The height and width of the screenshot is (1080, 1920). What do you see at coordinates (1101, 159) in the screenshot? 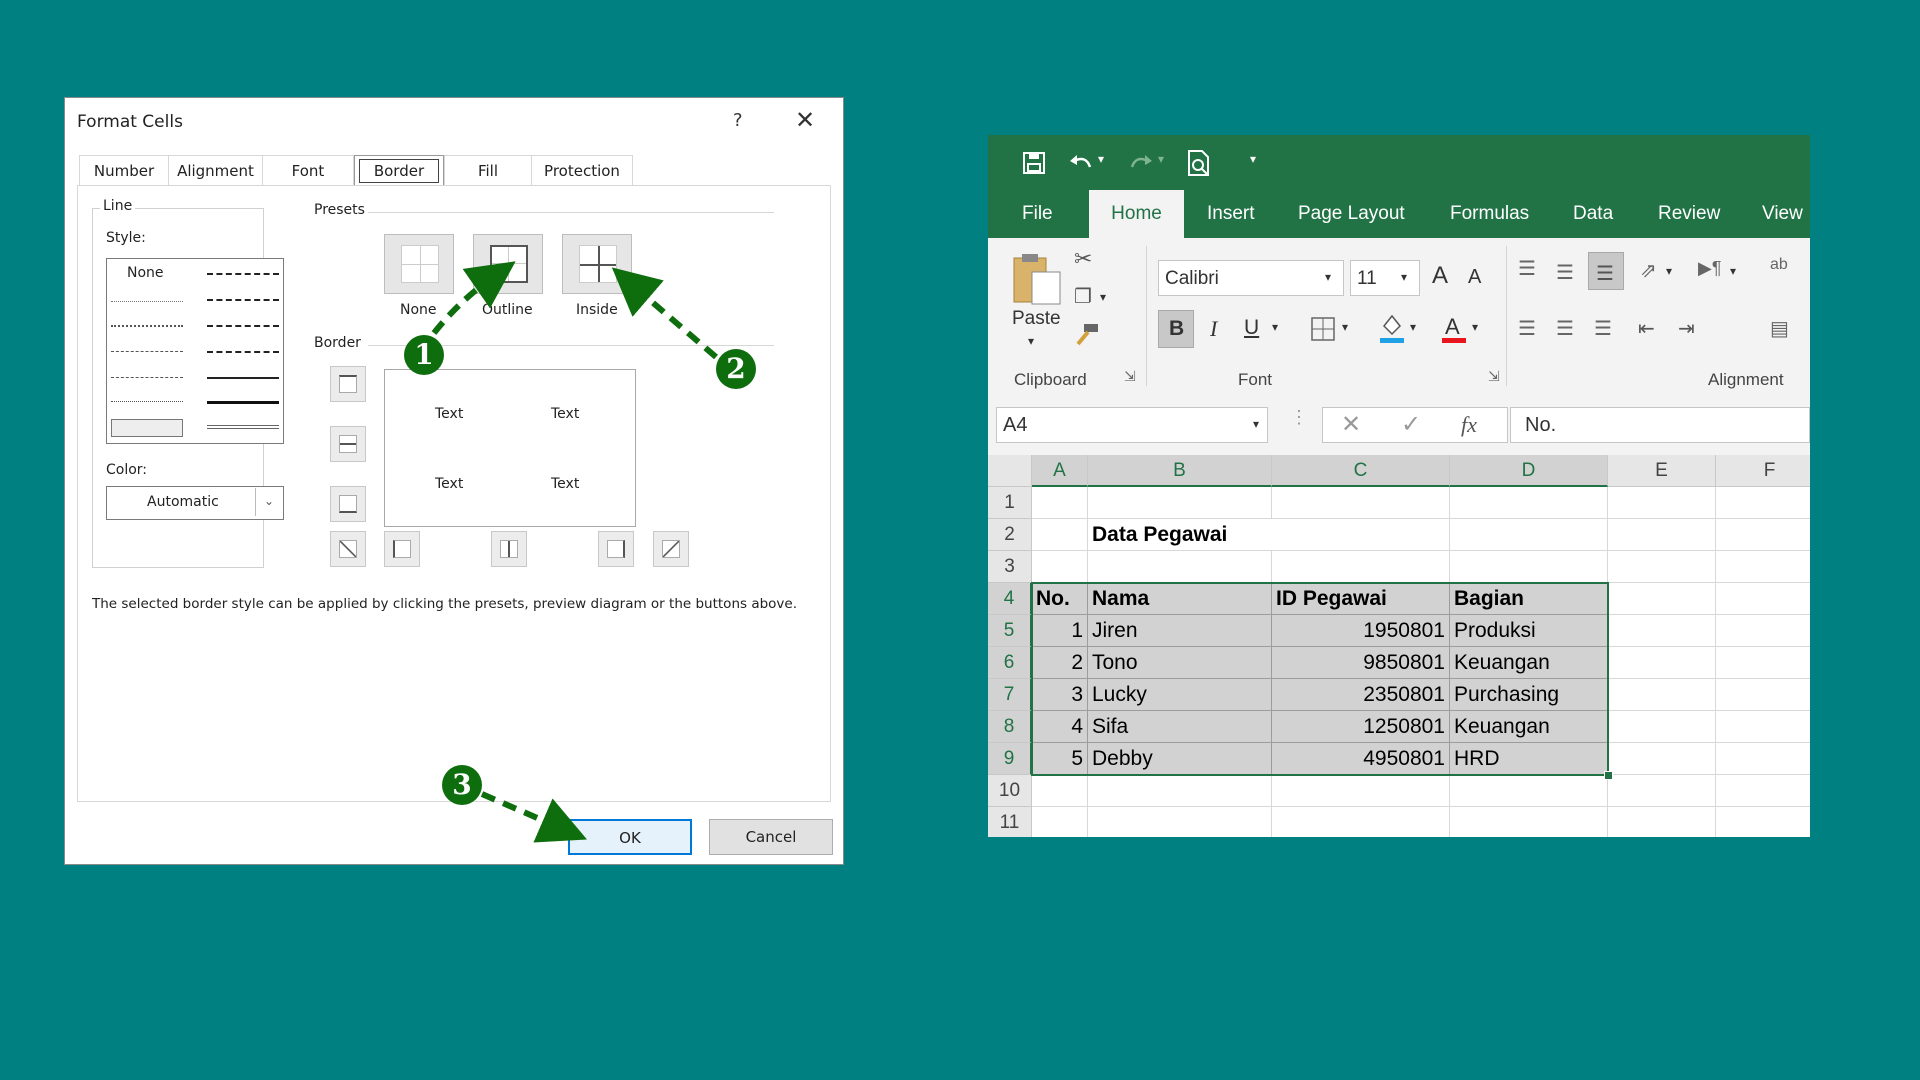
I see `undo-dropdown-icon: ▾` at bounding box center [1101, 159].